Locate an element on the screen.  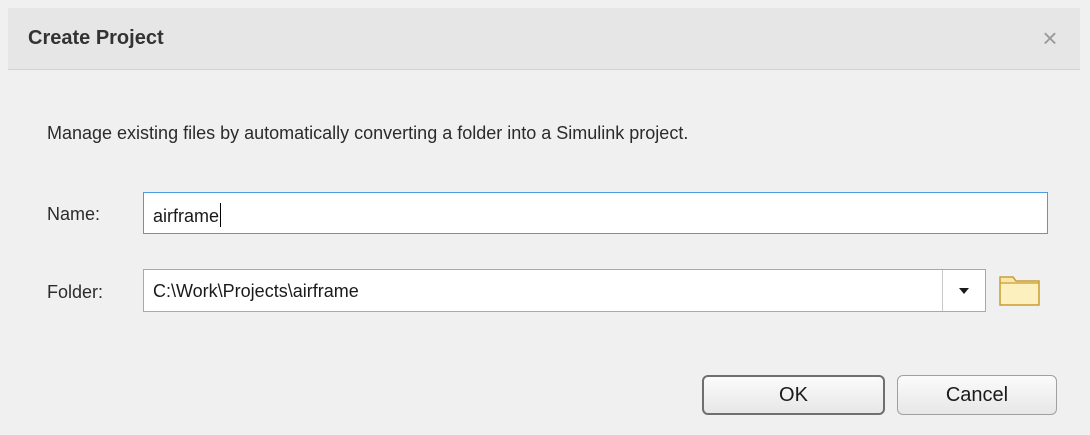
browse-folder-button is located at coordinates (1020, 290).